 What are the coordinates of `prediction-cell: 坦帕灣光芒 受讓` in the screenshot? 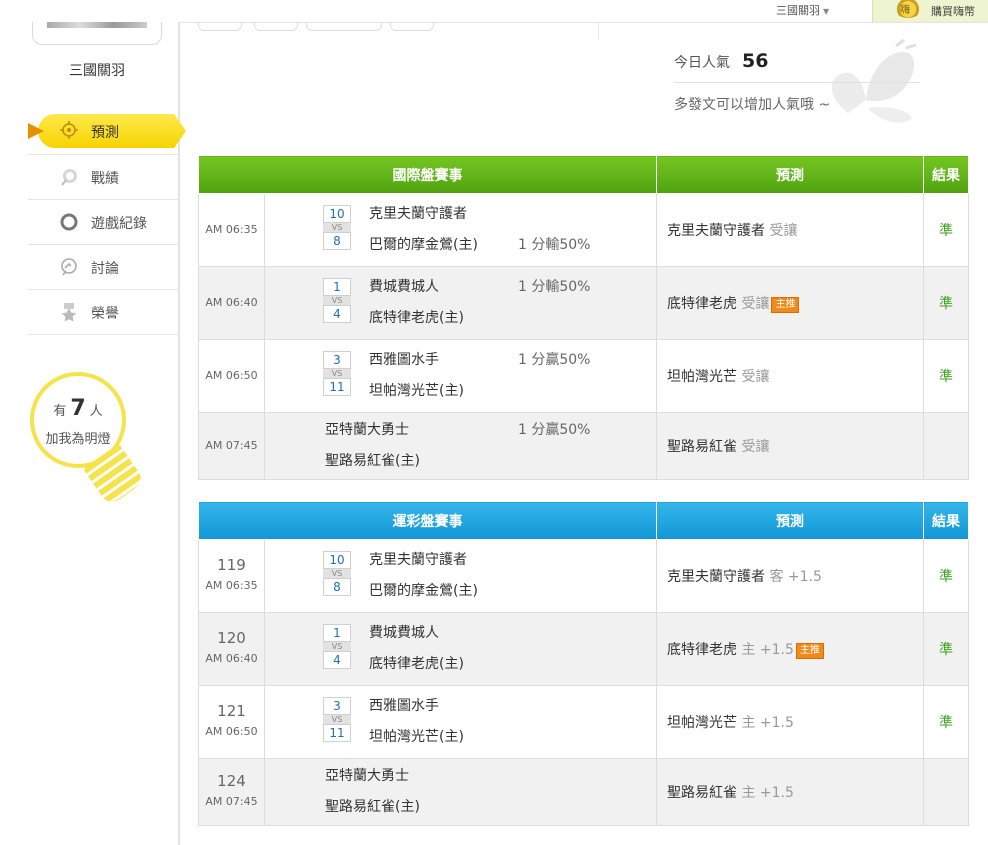 It's located at (790, 376).